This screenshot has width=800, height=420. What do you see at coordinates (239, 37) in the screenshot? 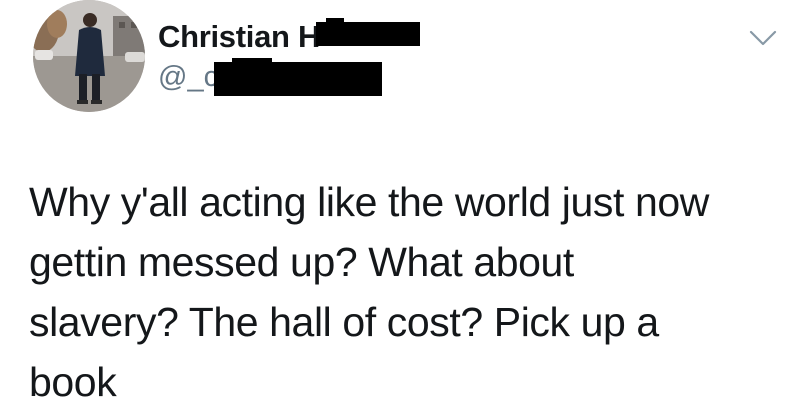
I see `author-display-name: Christian H` at bounding box center [239, 37].